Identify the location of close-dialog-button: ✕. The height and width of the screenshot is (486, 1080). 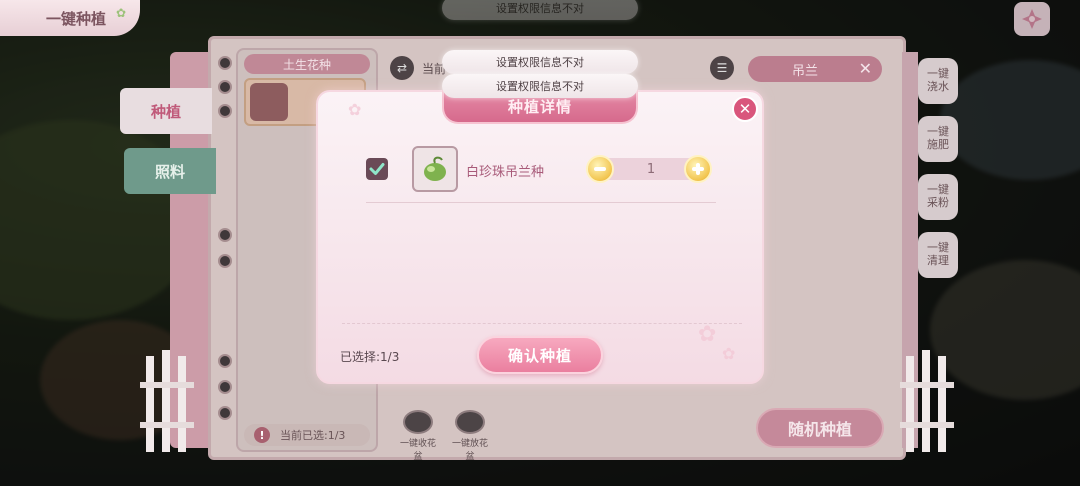
(745, 109).